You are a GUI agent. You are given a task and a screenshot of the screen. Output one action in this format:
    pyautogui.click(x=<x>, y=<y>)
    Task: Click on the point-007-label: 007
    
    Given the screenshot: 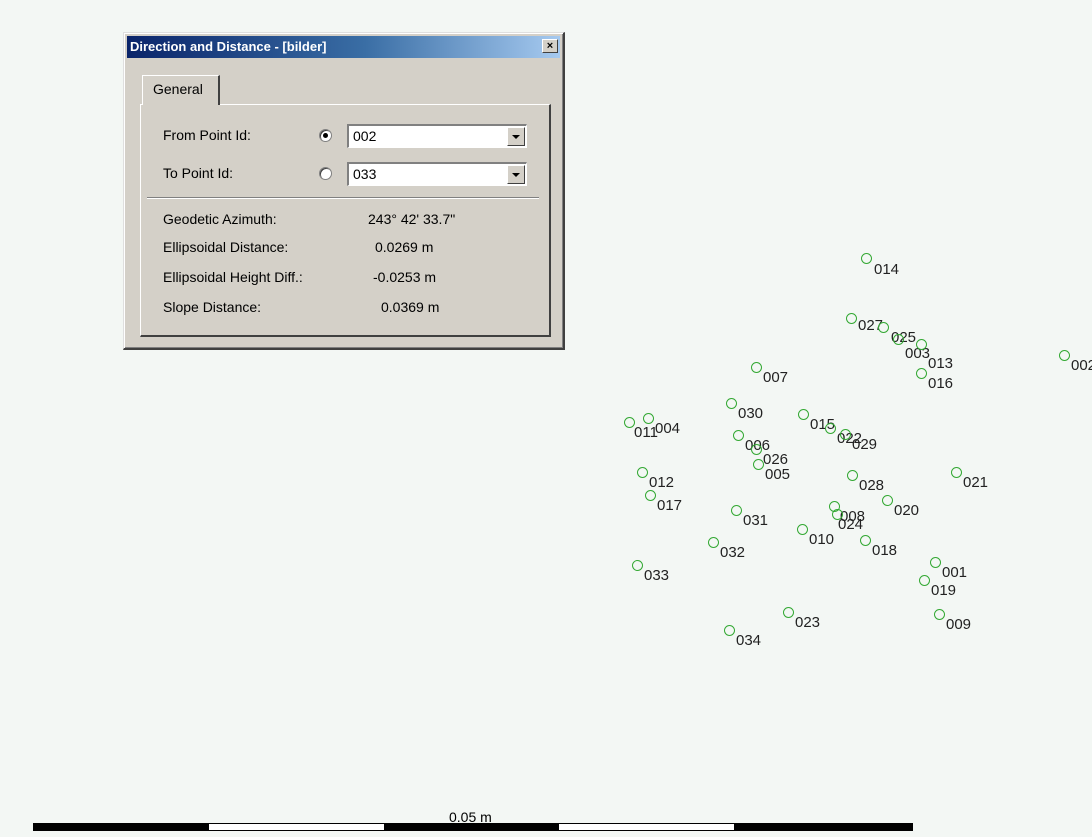 What is the action you would take?
    pyautogui.click(x=776, y=377)
    